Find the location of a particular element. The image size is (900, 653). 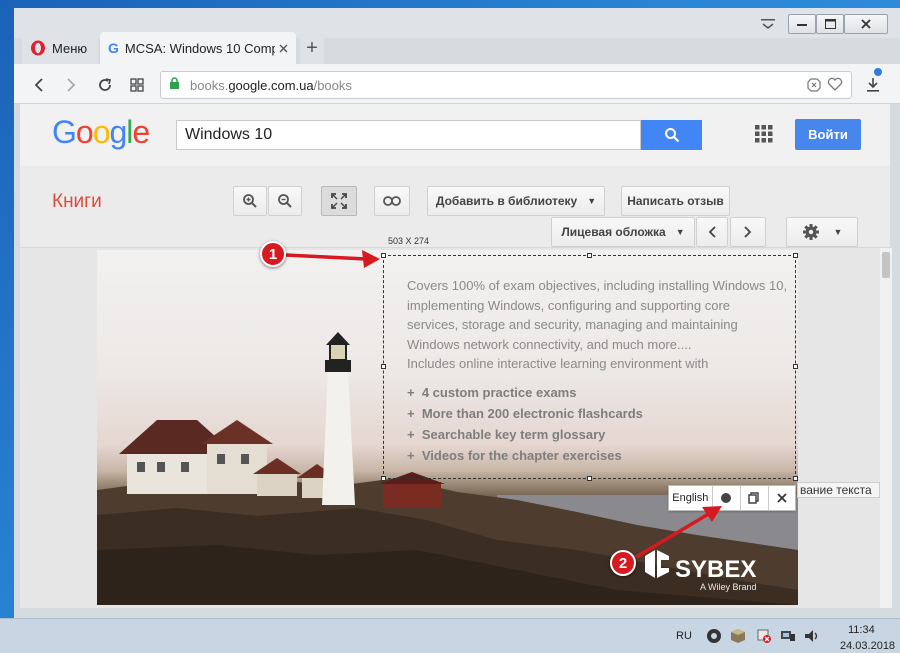

reload-button is located at coordinates (105, 85).